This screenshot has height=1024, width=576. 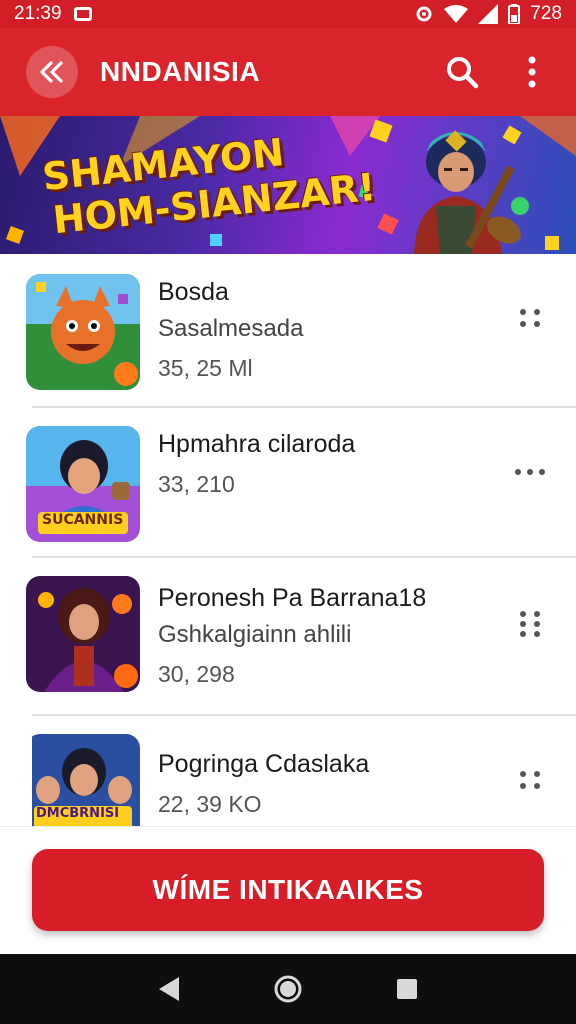 I want to click on status-right-time: 728, so click(x=546, y=13).